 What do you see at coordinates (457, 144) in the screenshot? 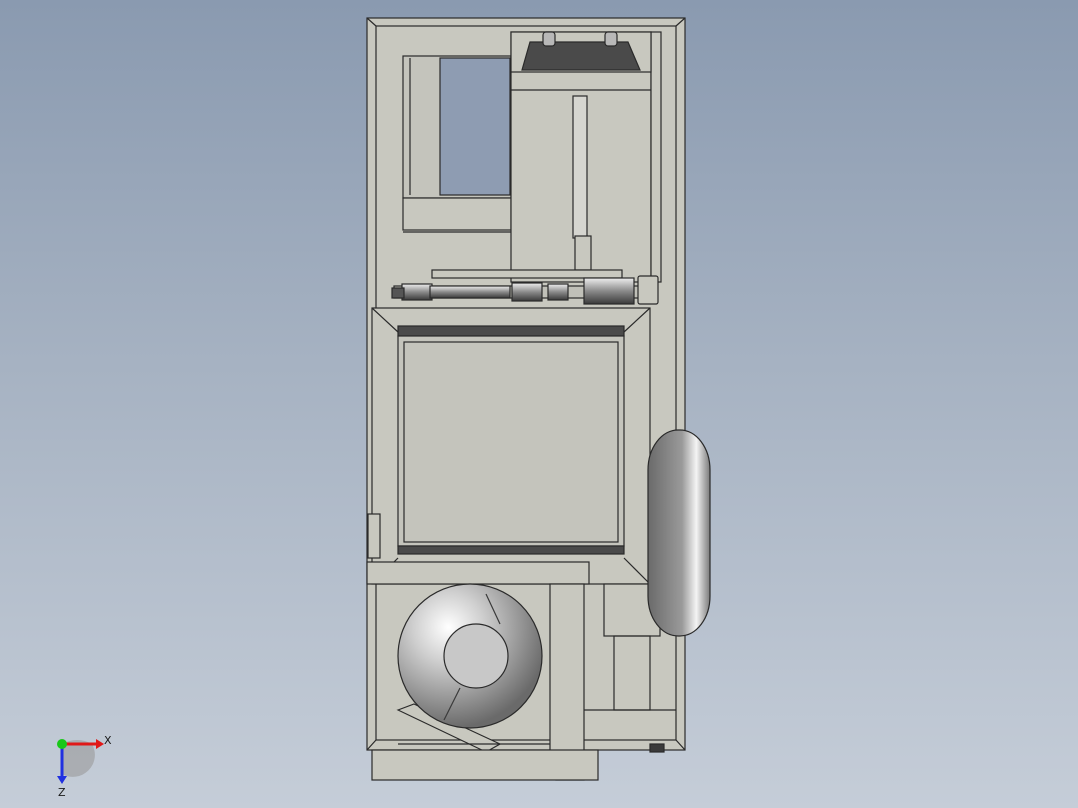
I see `upper-opening` at bounding box center [457, 144].